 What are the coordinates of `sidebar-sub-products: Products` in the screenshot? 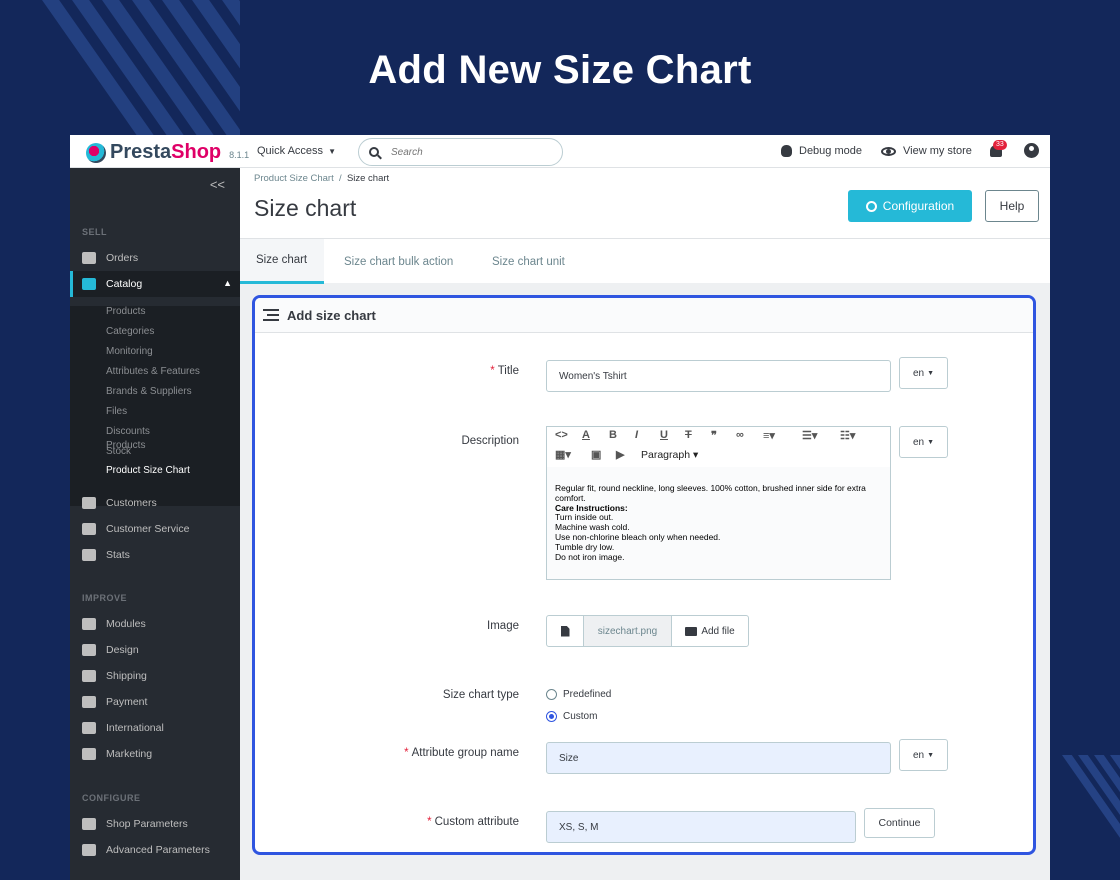 It's located at (125, 311).